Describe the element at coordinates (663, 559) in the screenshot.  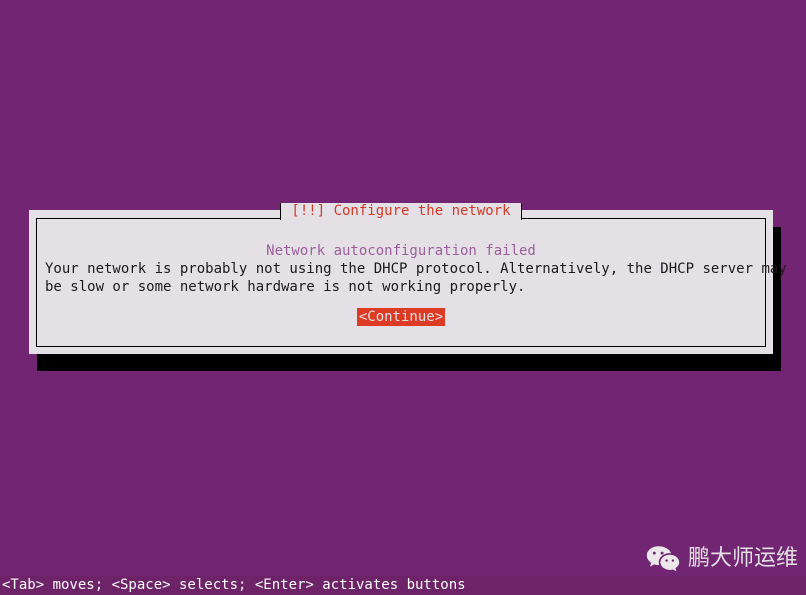
I see `wechat-icon` at that location.